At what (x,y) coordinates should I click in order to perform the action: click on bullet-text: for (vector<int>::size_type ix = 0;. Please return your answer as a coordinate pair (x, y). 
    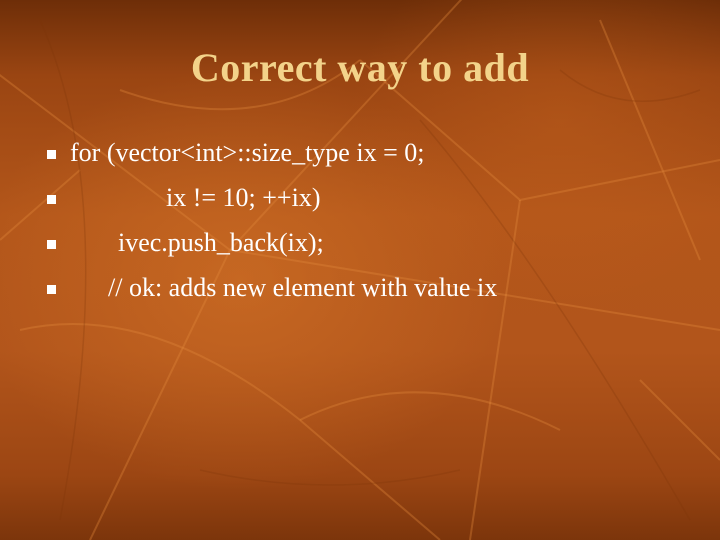
    Looking at the image, I should click on (247, 152).